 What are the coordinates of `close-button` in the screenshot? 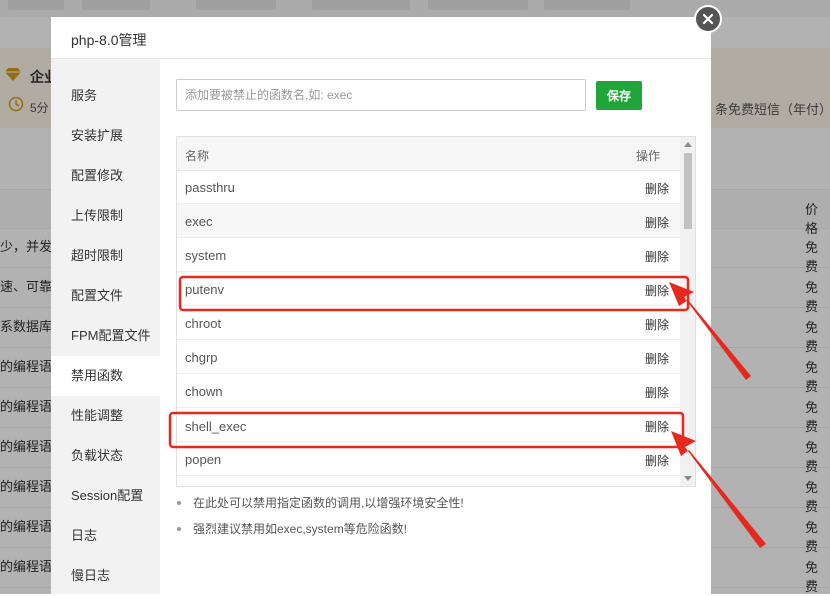 It's located at (708, 19).